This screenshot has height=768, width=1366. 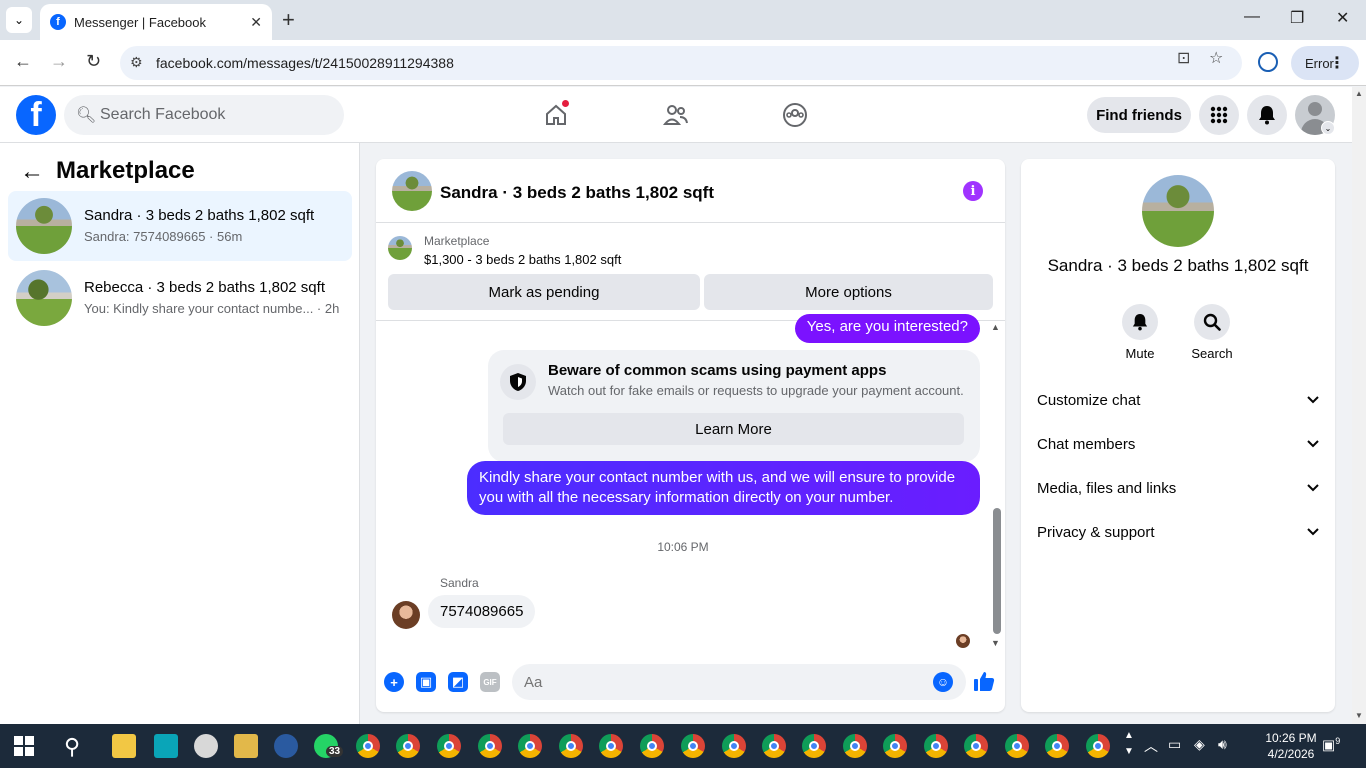 What do you see at coordinates (676, 115) in the screenshot?
I see `friends-icon` at bounding box center [676, 115].